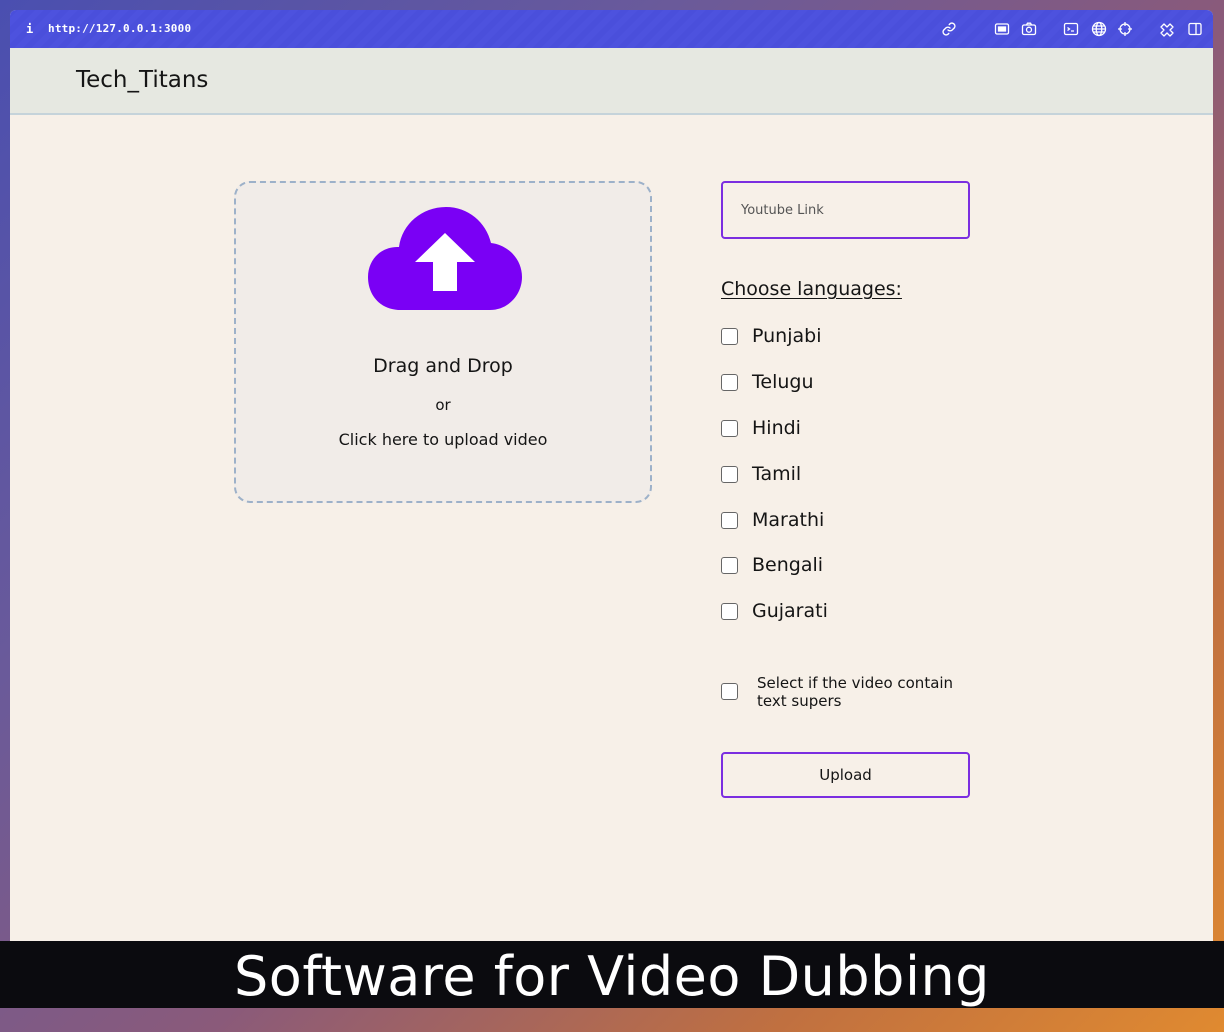 This screenshot has width=1224, height=1032. Describe the element at coordinates (1195, 29) in the screenshot. I see `sidebar-icon` at that location.